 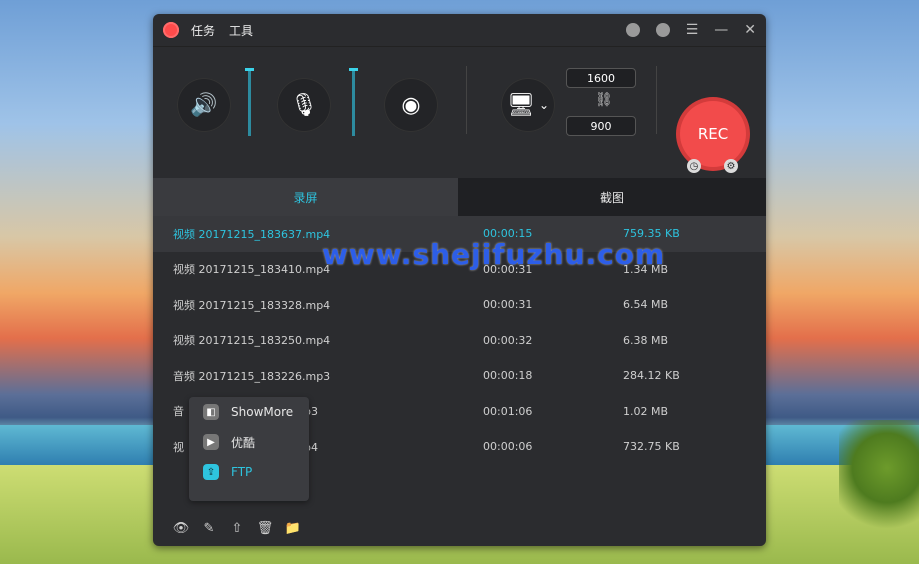 What do you see at coordinates (293, 528) in the screenshot?
I see `folder-icon: 📁` at bounding box center [293, 528].